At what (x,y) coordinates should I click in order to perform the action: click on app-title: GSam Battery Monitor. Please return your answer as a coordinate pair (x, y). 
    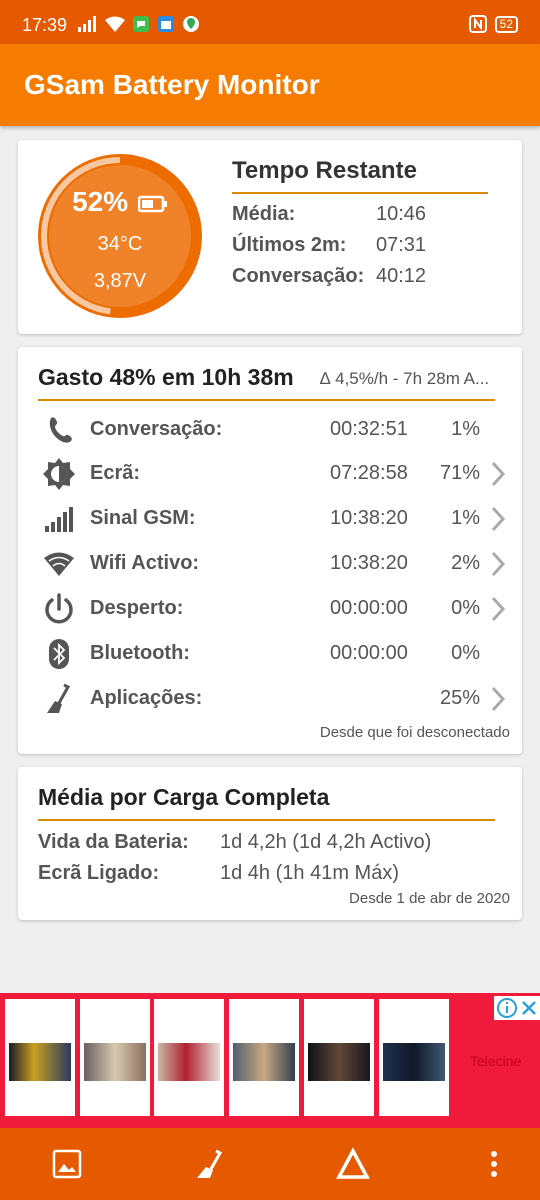
    Looking at the image, I should click on (172, 84).